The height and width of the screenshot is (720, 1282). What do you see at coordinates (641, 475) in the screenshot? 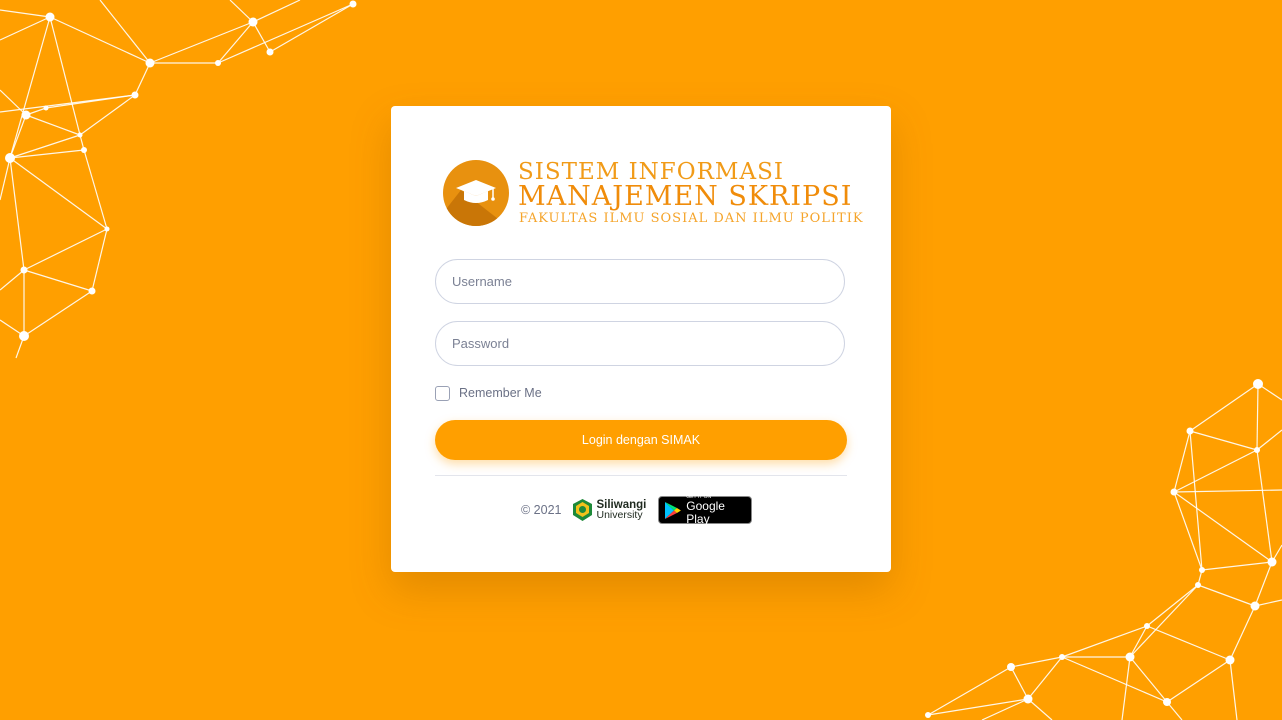
I see `divider` at bounding box center [641, 475].